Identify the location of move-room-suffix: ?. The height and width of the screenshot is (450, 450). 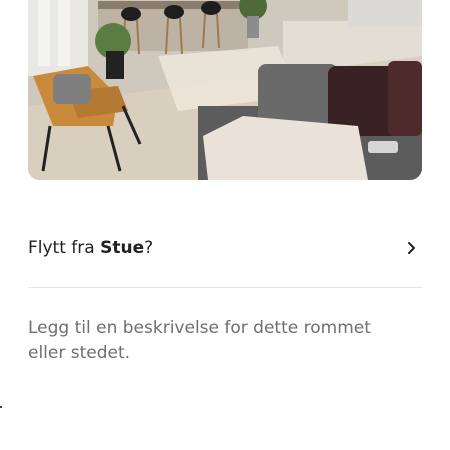
(149, 248).